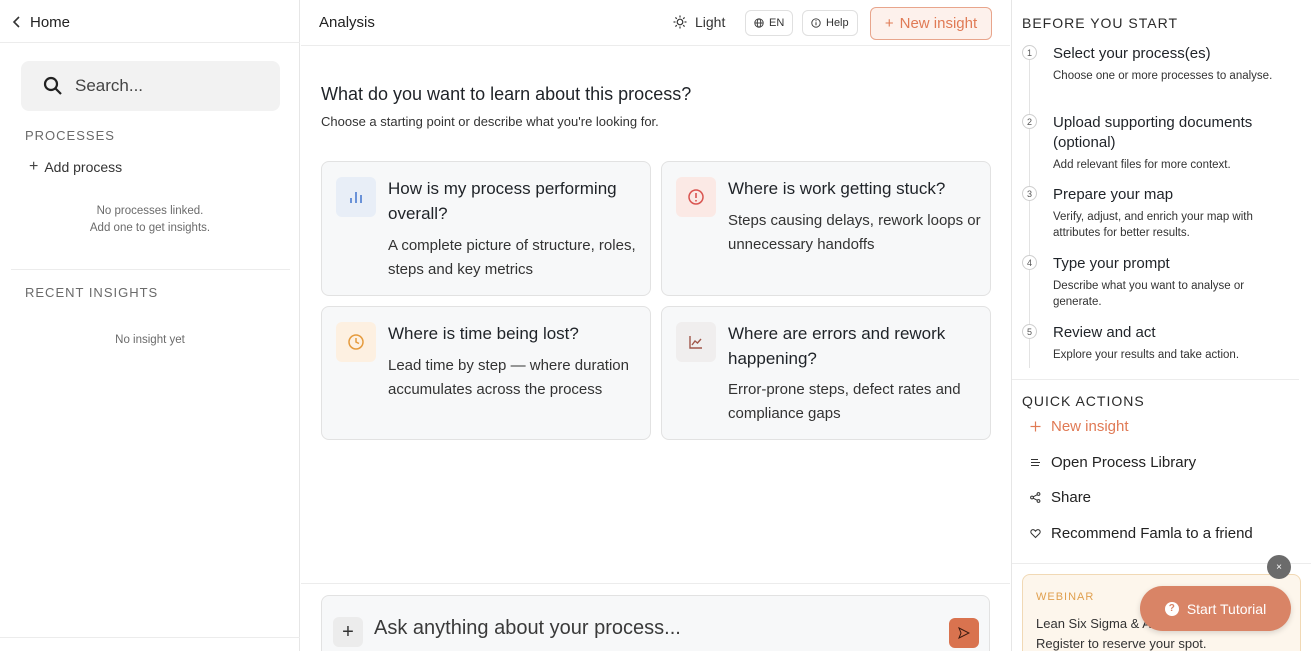 The image size is (1311, 651). What do you see at coordinates (347, 22) in the screenshot?
I see `page-title: Analysis` at bounding box center [347, 22].